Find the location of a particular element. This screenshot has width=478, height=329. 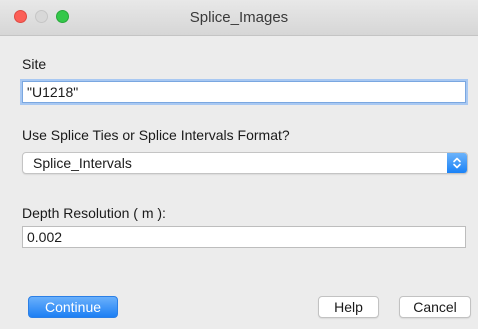

select-arrows-icon is located at coordinates (457, 163).